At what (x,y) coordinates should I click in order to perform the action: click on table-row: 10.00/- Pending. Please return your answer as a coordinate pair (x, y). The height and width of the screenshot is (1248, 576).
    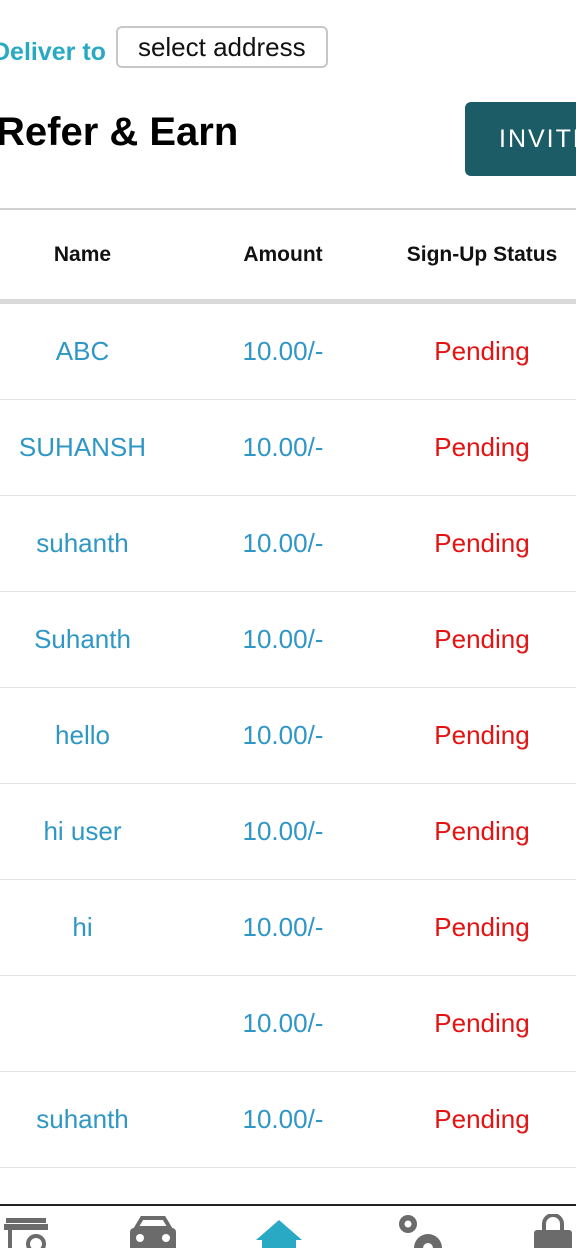
    Looking at the image, I should click on (288, 1024).